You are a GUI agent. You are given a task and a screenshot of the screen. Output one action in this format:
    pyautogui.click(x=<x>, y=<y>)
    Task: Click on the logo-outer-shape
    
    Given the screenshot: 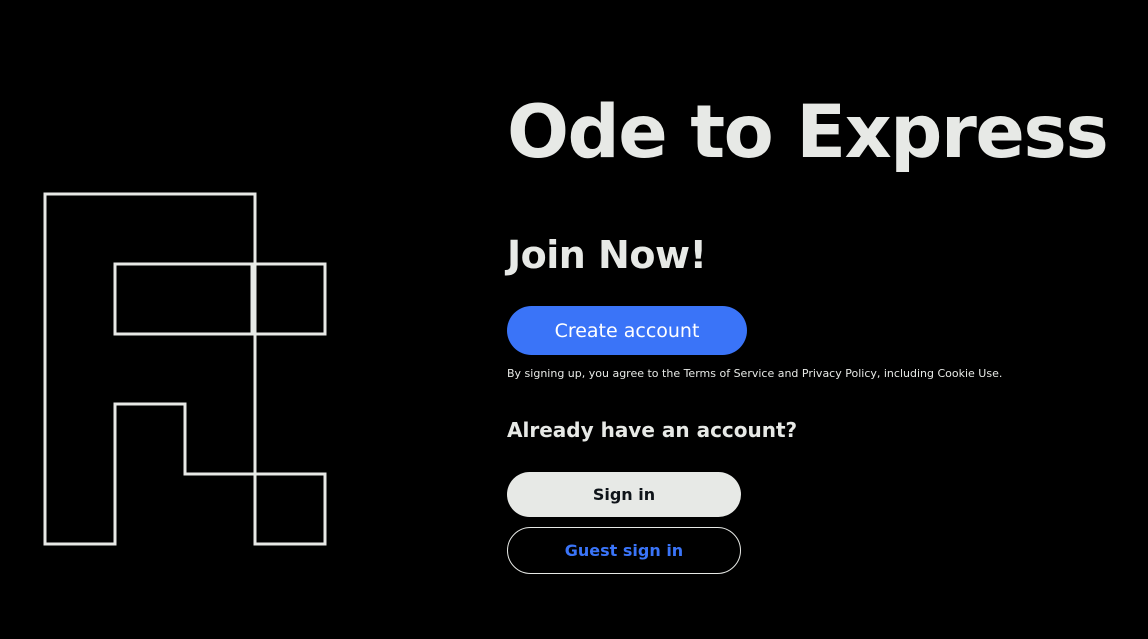 What is the action you would take?
    pyautogui.click(x=185, y=369)
    